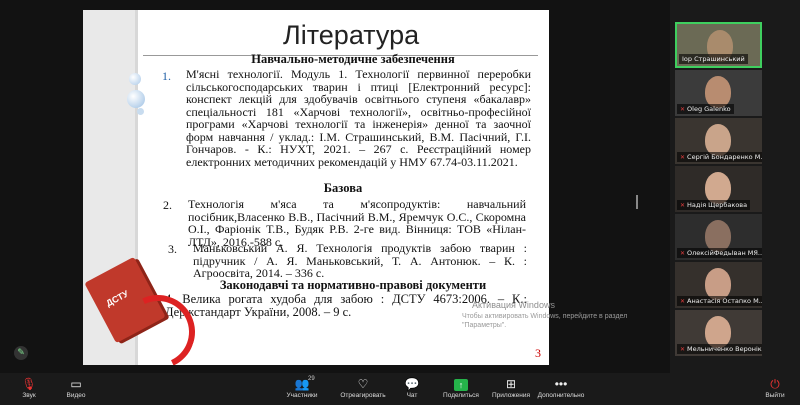 Image resolution: width=800 pixels, height=405 pixels. What do you see at coordinates (311, 379) in the screenshot?
I see `participants-count: 29` at bounding box center [311, 379].